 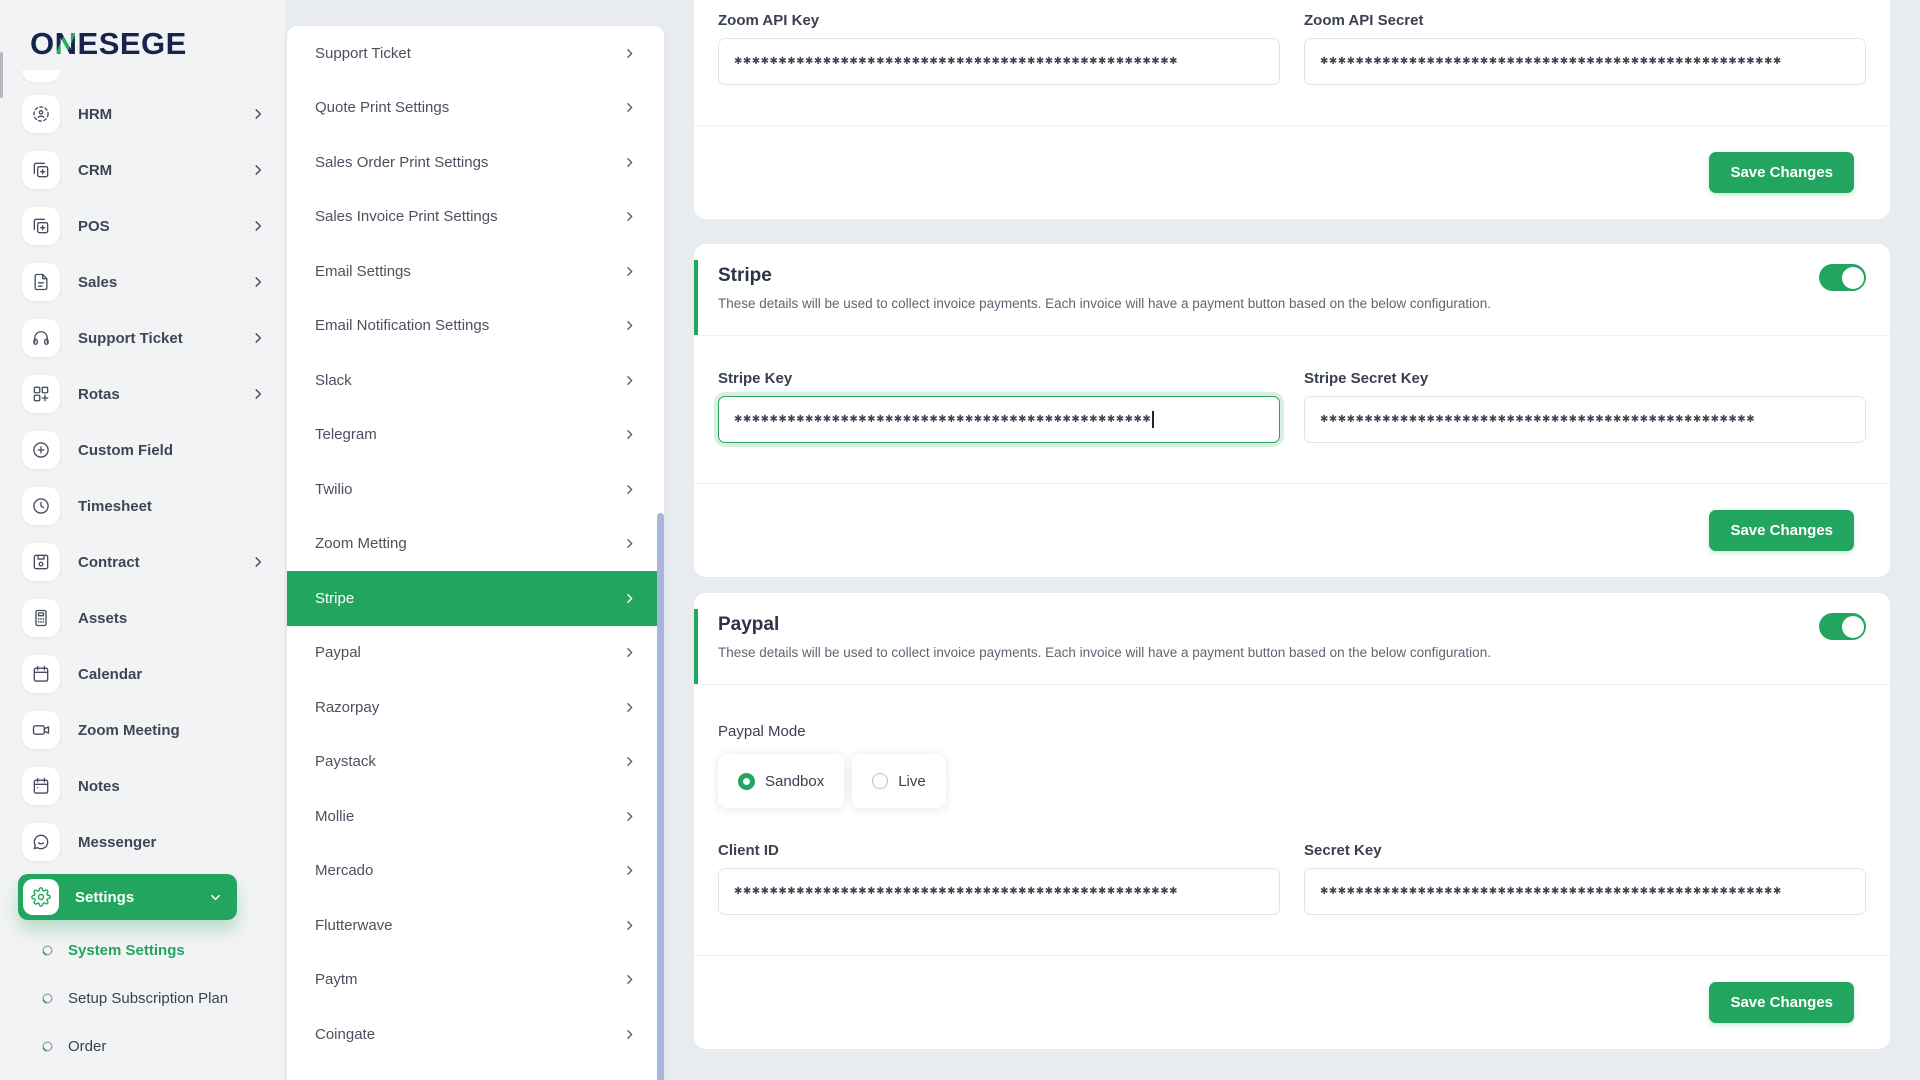 What do you see at coordinates (142, 1046) in the screenshot?
I see `sidebar-subitem-order: Order` at bounding box center [142, 1046].